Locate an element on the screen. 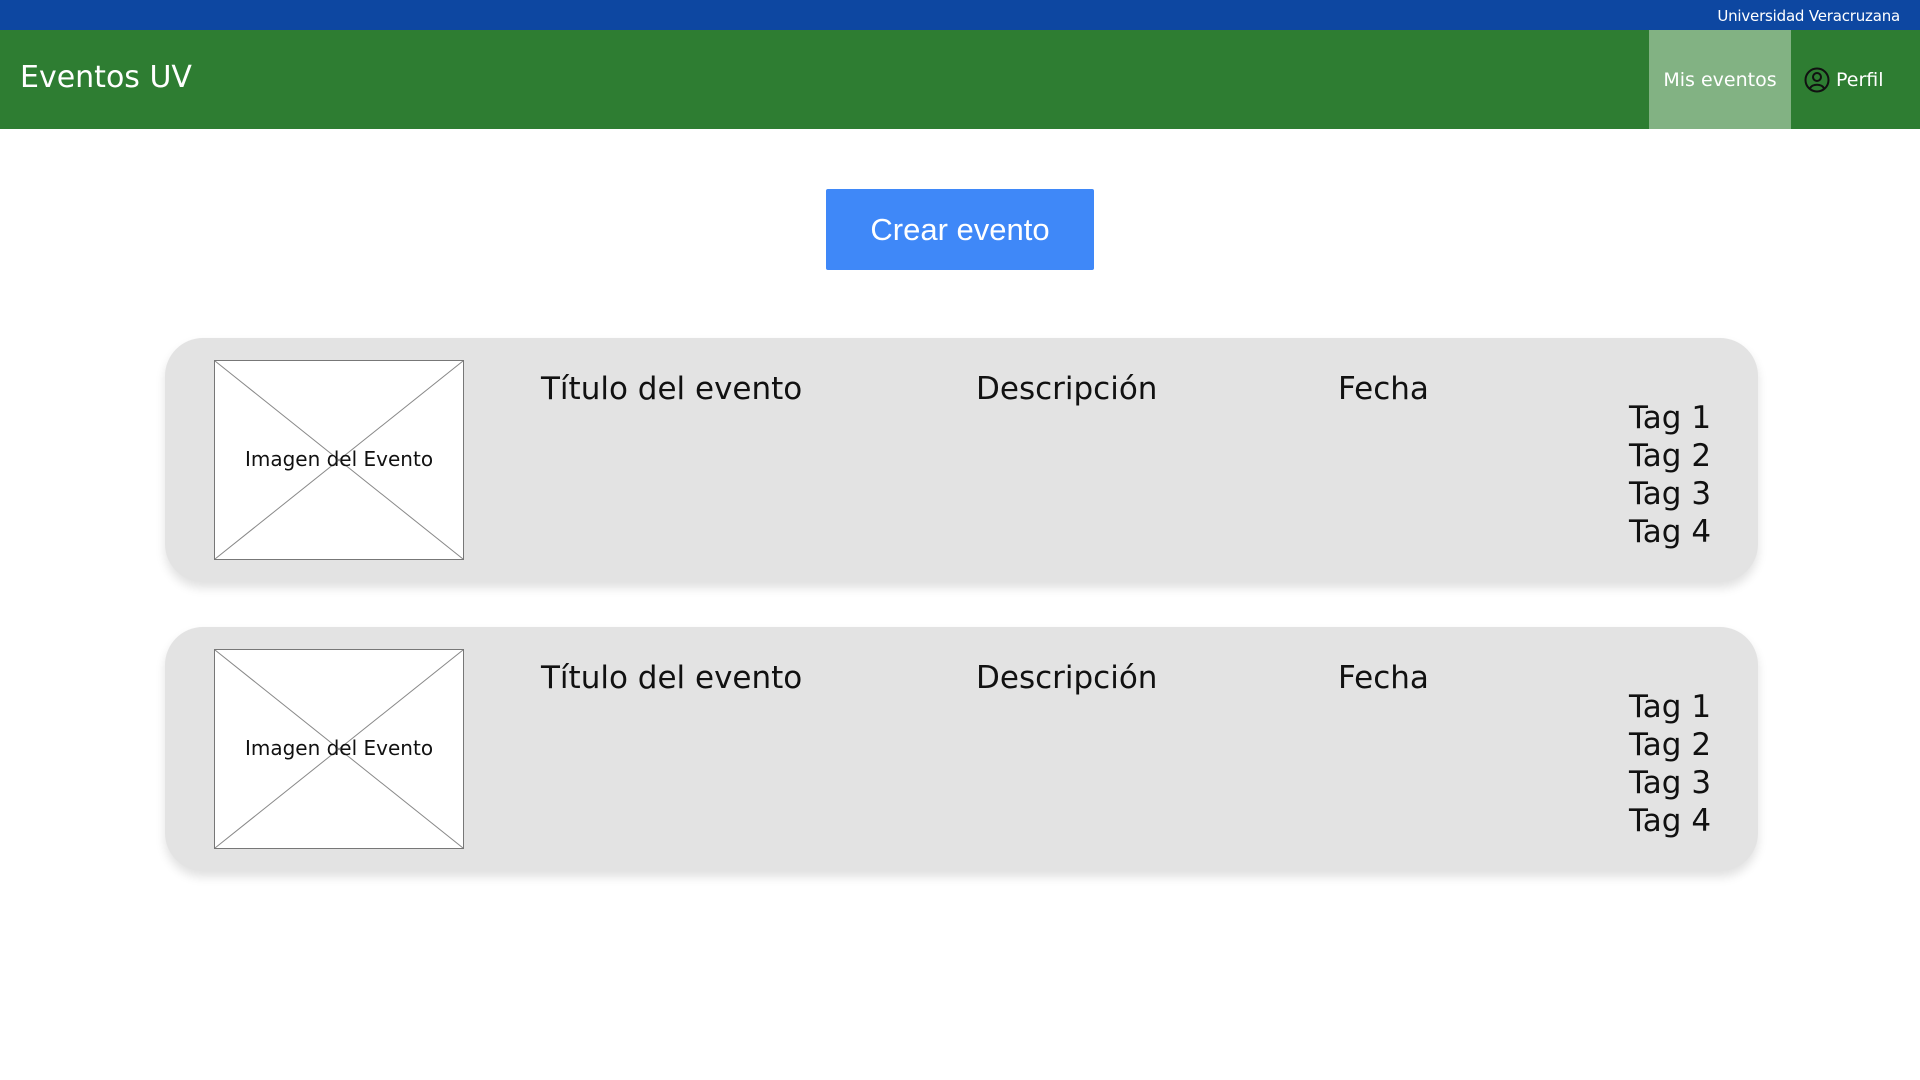  nav-perfil: Perfil is located at coordinates (1844, 79).